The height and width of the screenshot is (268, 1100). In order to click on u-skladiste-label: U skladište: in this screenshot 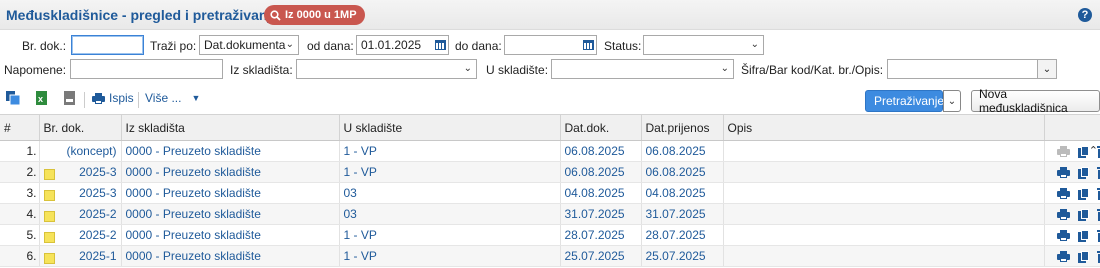, I will do `click(517, 70)`.